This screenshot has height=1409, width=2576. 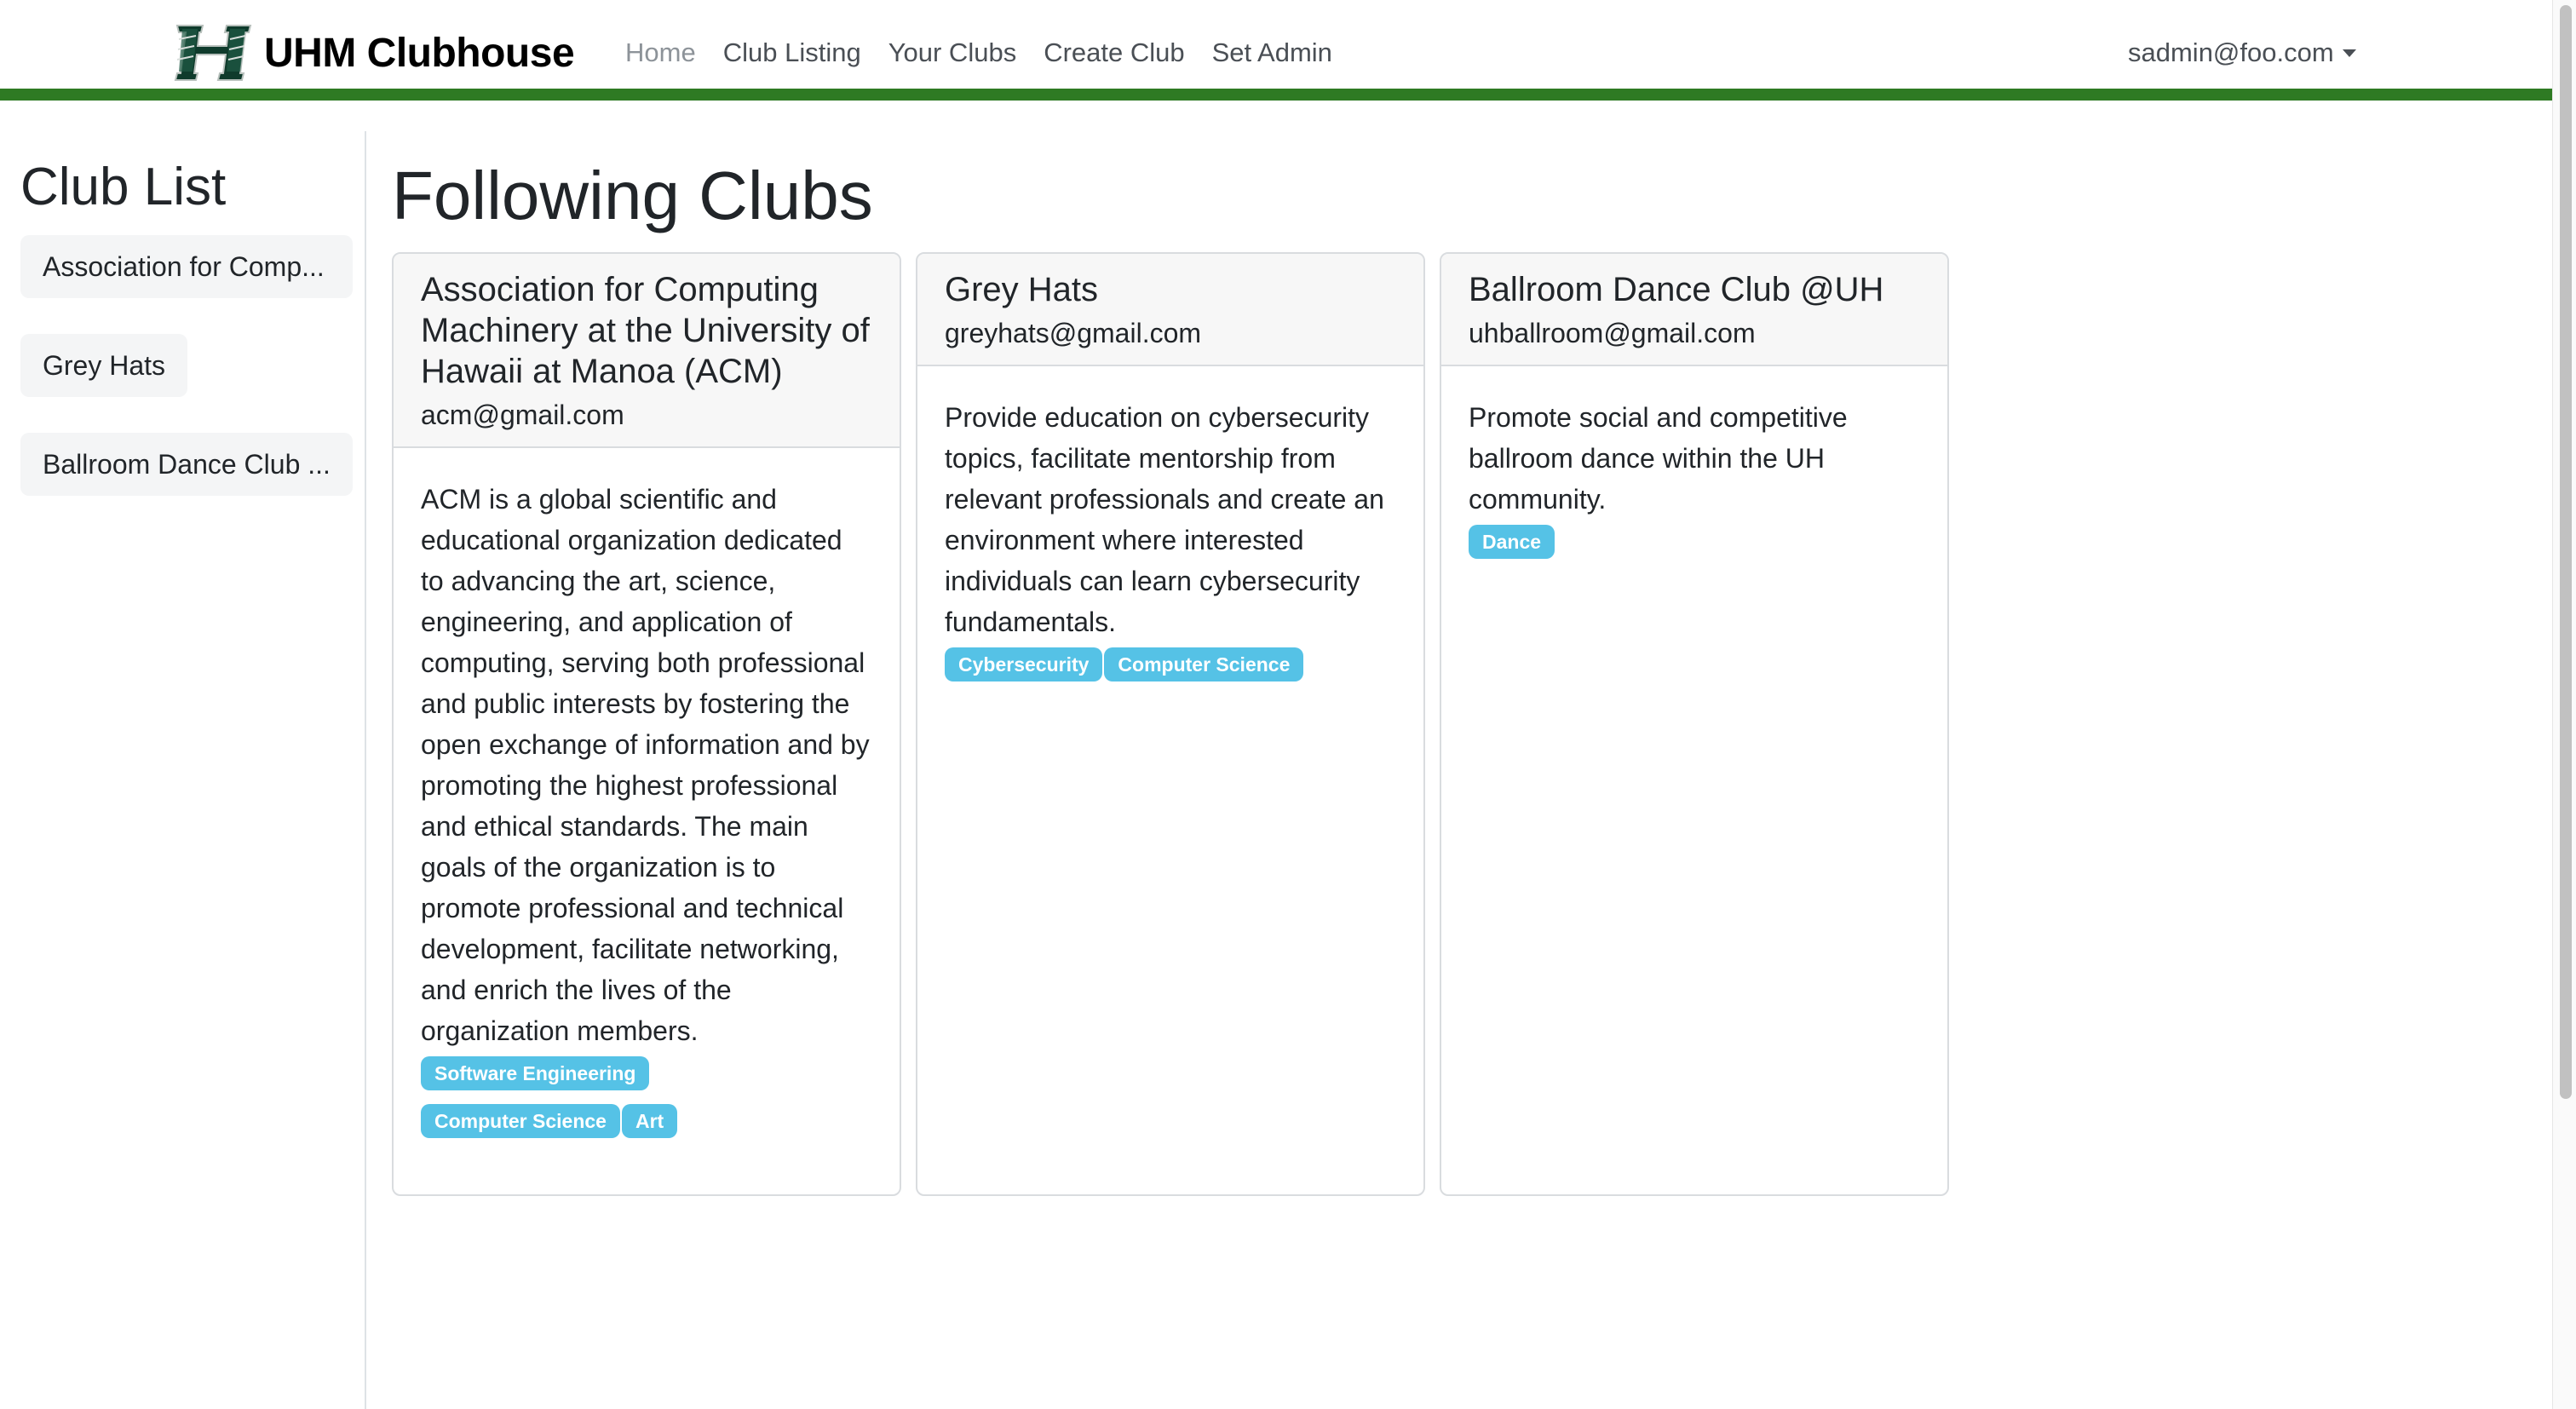 What do you see at coordinates (213, 53) in the screenshot?
I see `uh-h-logo-icon` at bounding box center [213, 53].